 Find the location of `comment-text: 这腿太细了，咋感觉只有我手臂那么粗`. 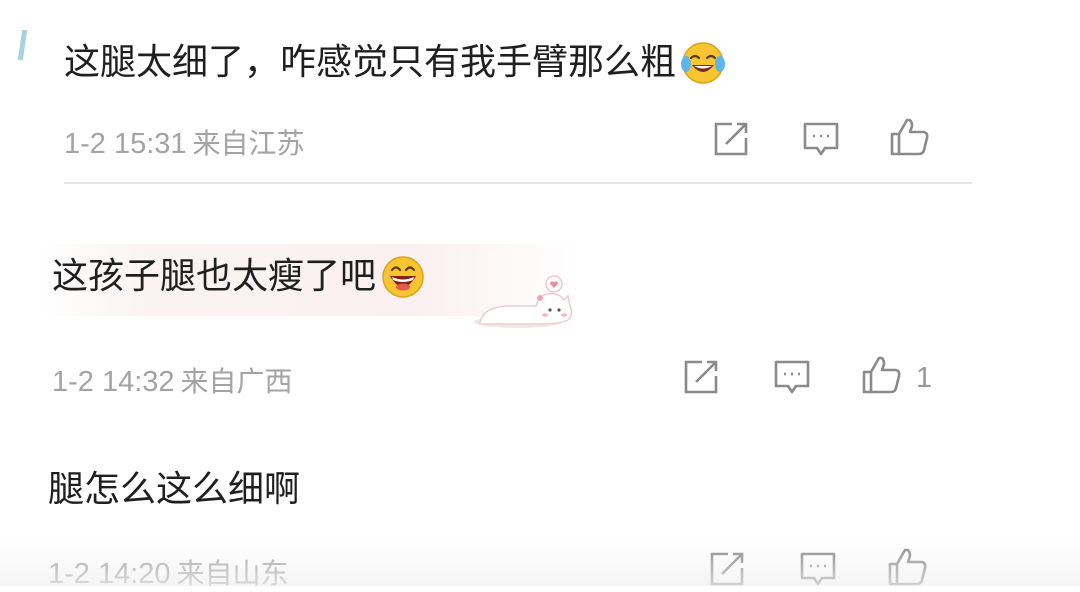

comment-text: 这腿太细了，咋感觉只有我手臂那么粗 is located at coordinates (395, 63).